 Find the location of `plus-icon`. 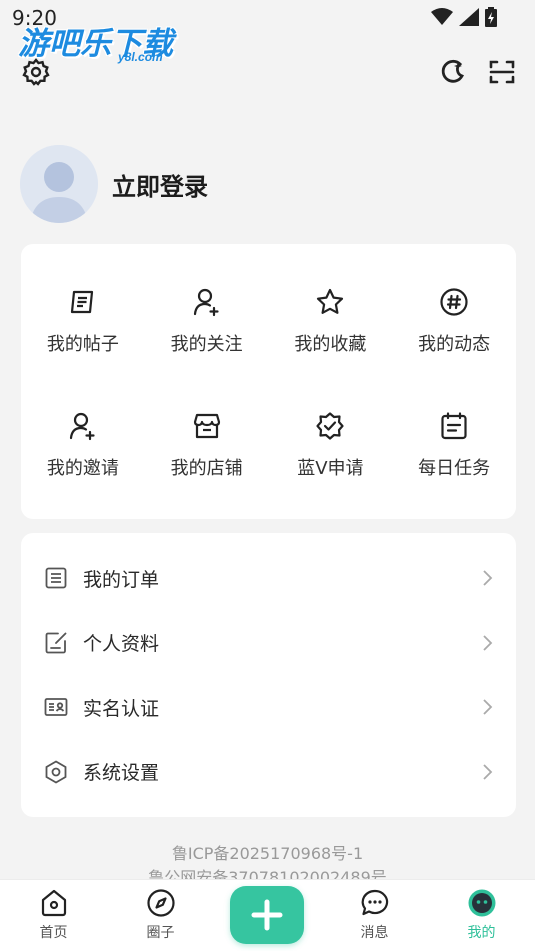

plus-icon is located at coordinates (267, 915).